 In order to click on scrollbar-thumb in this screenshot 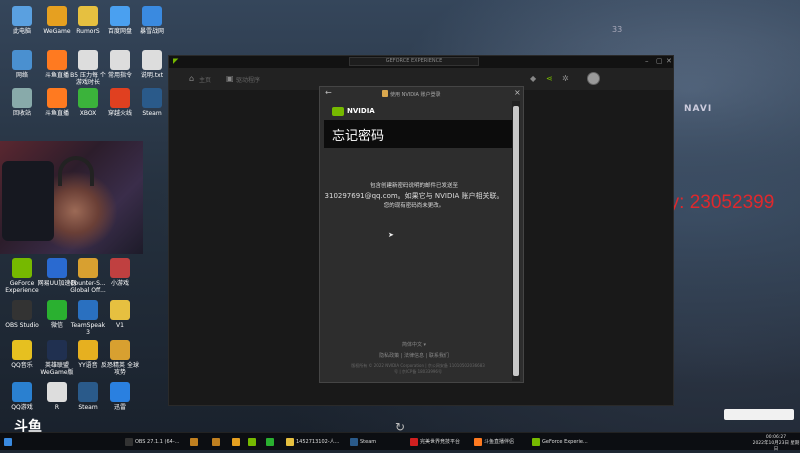, I will do `click(516, 241)`.